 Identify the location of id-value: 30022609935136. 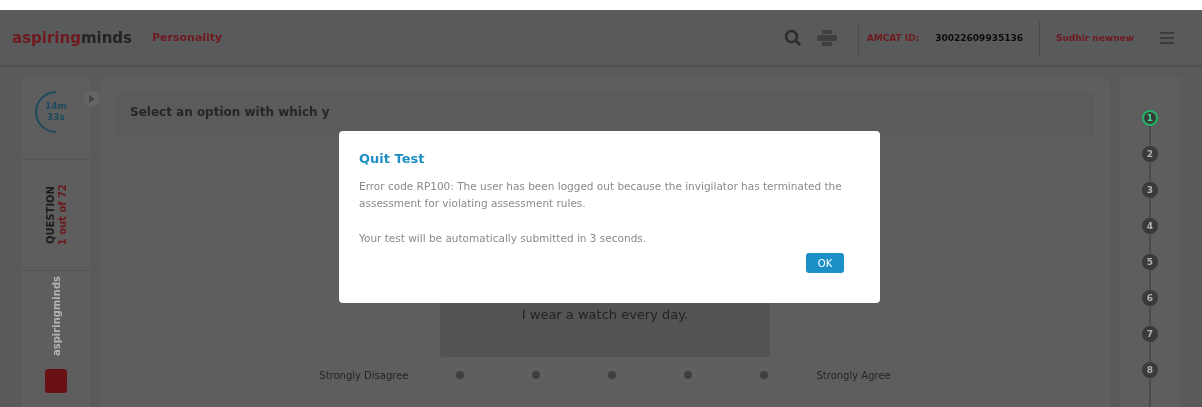
(979, 37).